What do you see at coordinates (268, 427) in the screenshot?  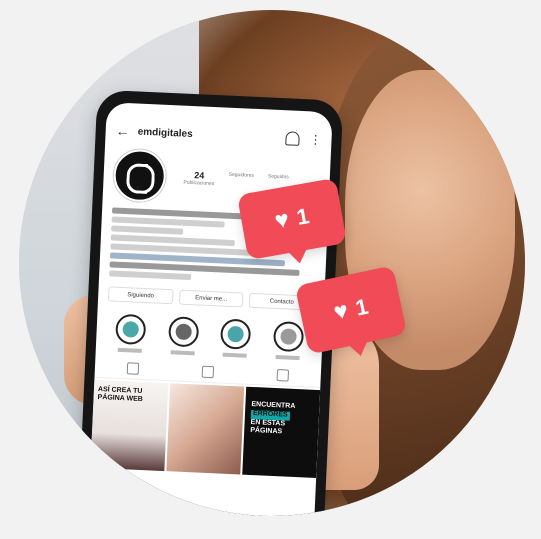 I see `post-text-line: EN ESTAS PÁGINAS` at bounding box center [268, 427].